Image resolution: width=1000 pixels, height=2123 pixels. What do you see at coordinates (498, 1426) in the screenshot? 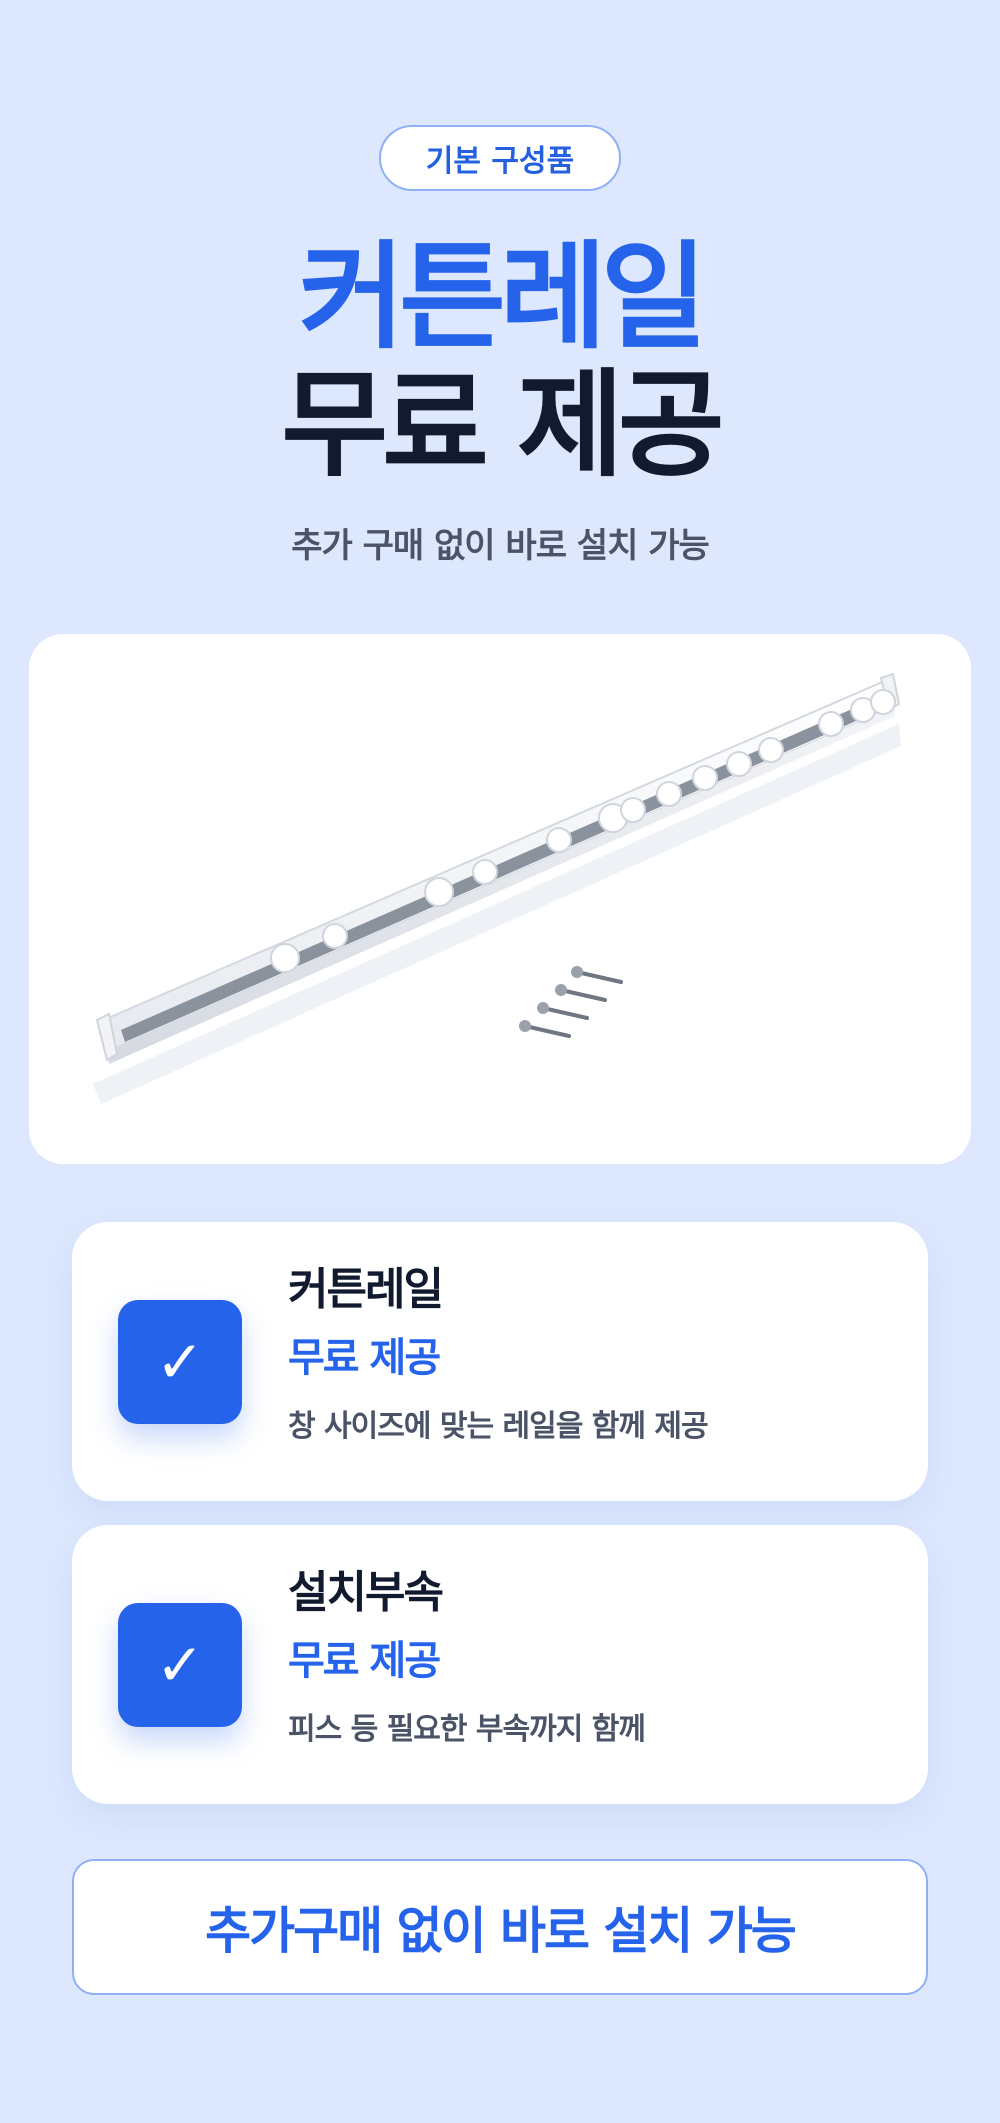
I see `feature-description: 창 사이즈에 맞는 레일을 함께 제공` at bounding box center [498, 1426].